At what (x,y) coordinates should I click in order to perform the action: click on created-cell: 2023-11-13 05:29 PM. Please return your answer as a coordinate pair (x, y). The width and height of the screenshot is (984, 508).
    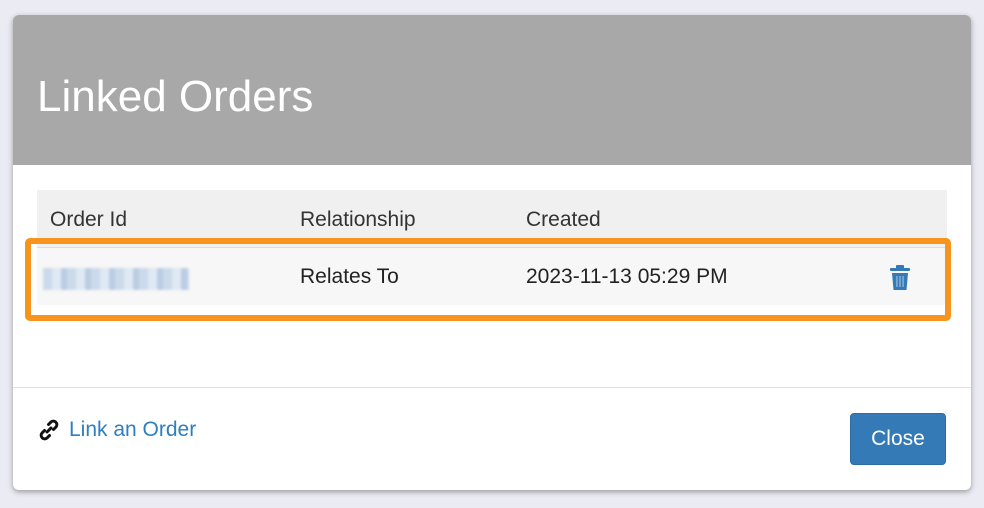
    Looking at the image, I should click on (627, 276).